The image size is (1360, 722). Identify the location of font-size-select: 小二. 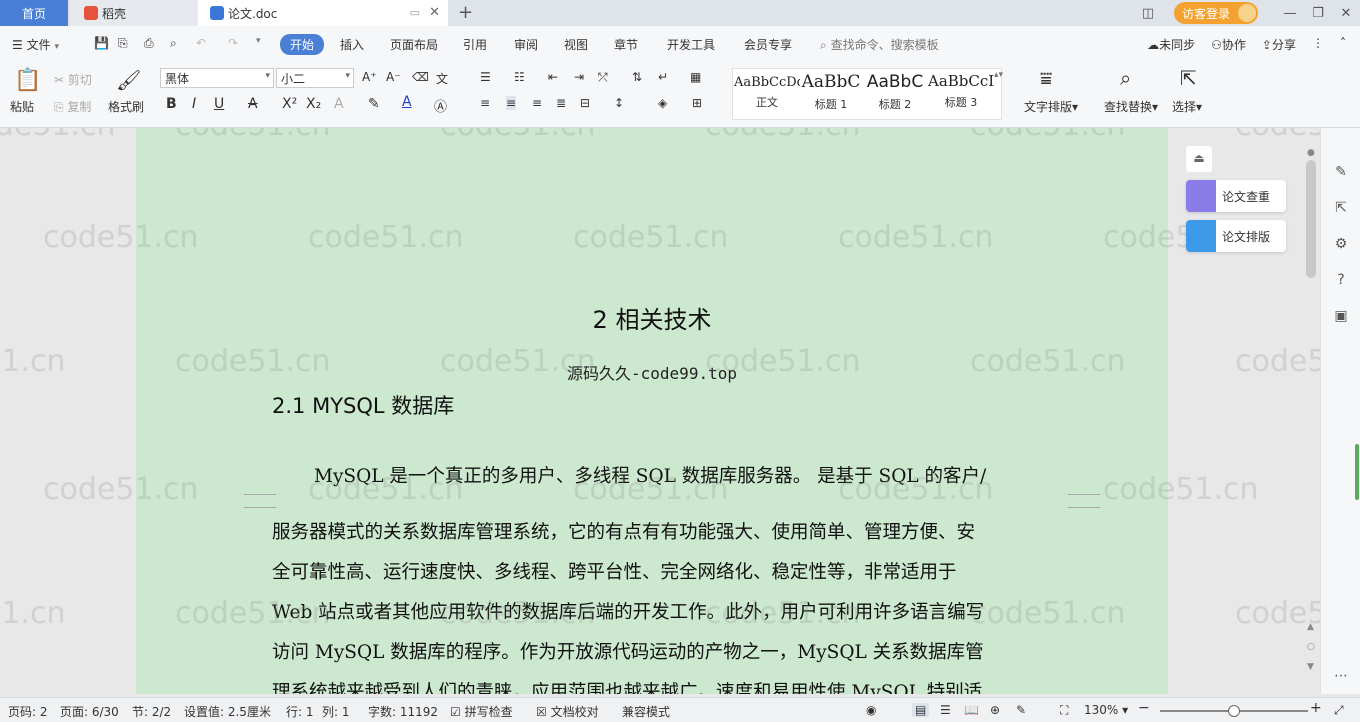
(315, 78).